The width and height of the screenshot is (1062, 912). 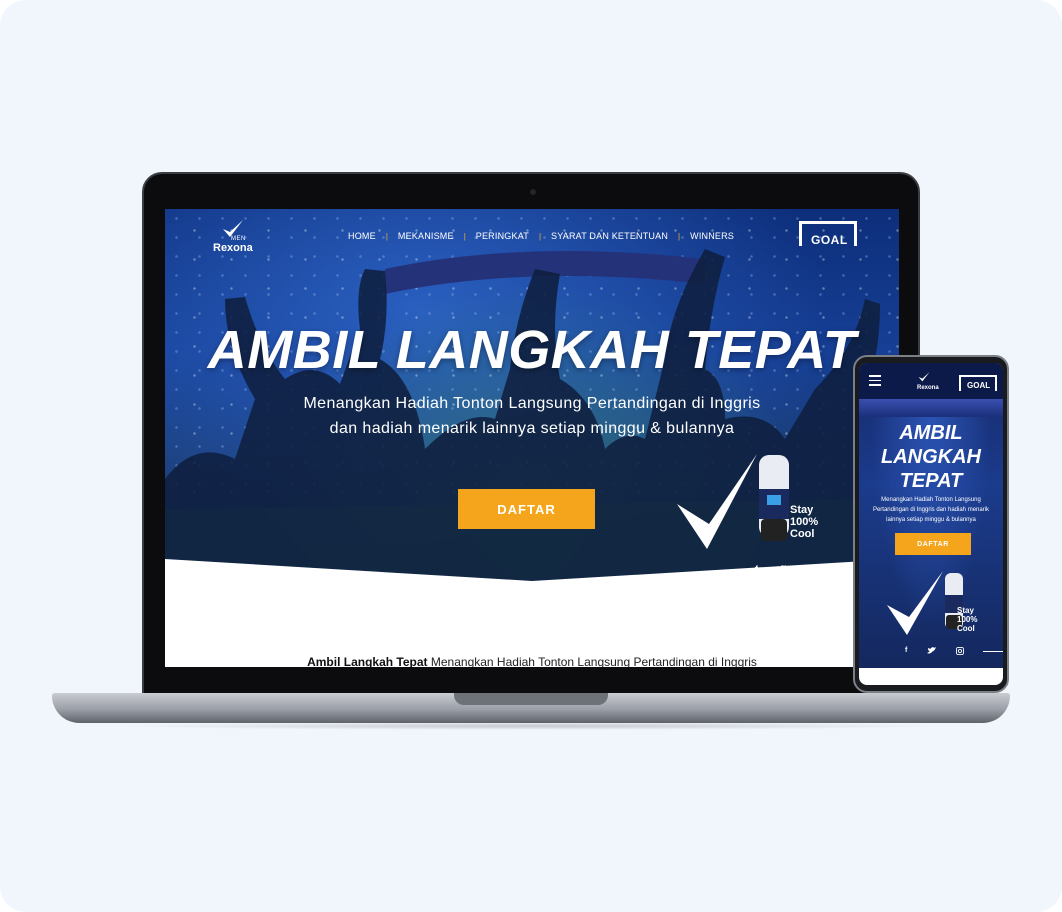 I want to click on nav-peringkat: PERINGKAT, so click(x=502, y=236).